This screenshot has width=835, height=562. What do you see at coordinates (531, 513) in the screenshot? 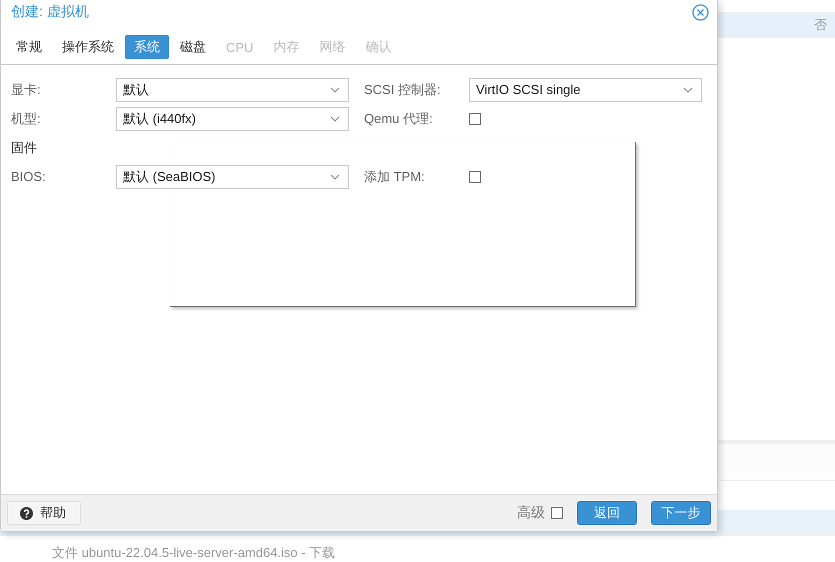
I see `advanced-label: 高级` at bounding box center [531, 513].